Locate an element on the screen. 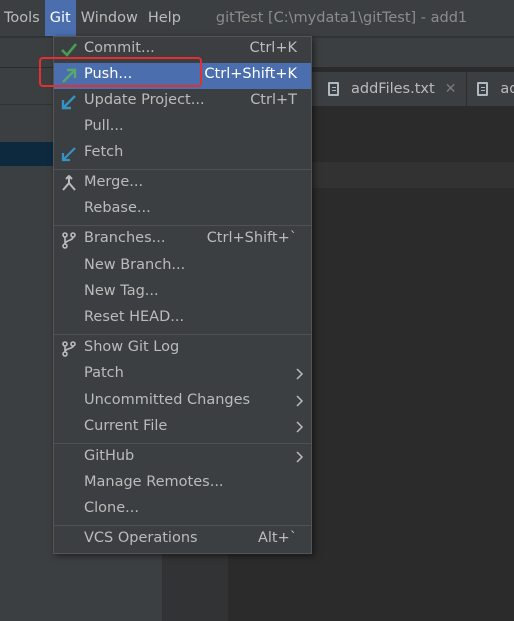  editor-tabs: addFiles.txt ✕ ad is located at coordinates (412, 89).